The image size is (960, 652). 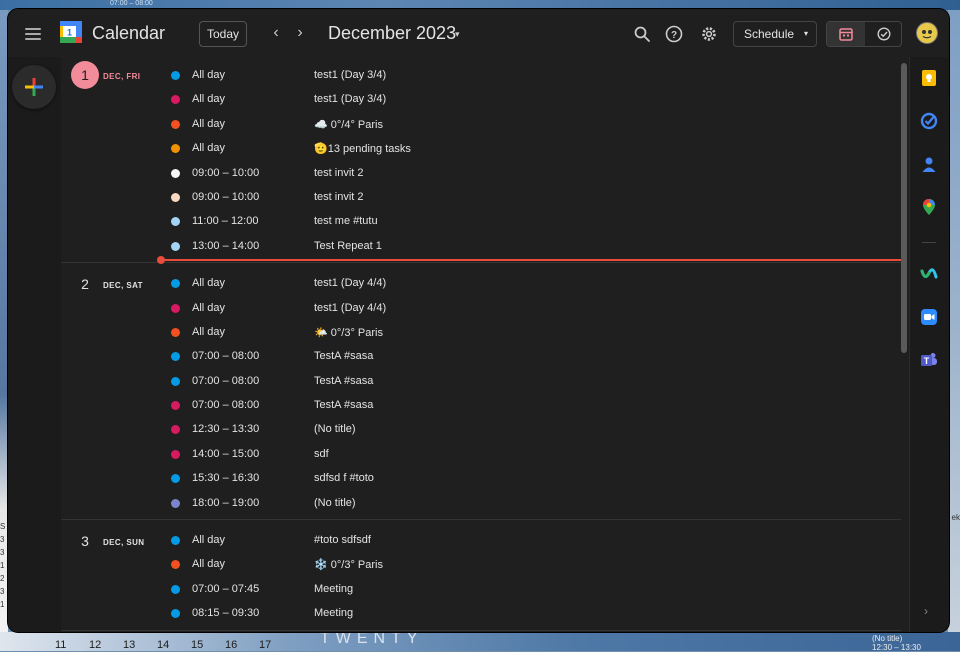 What do you see at coordinates (334, 613) in the screenshot?
I see `event-title: Meeting` at bounding box center [334, 613].